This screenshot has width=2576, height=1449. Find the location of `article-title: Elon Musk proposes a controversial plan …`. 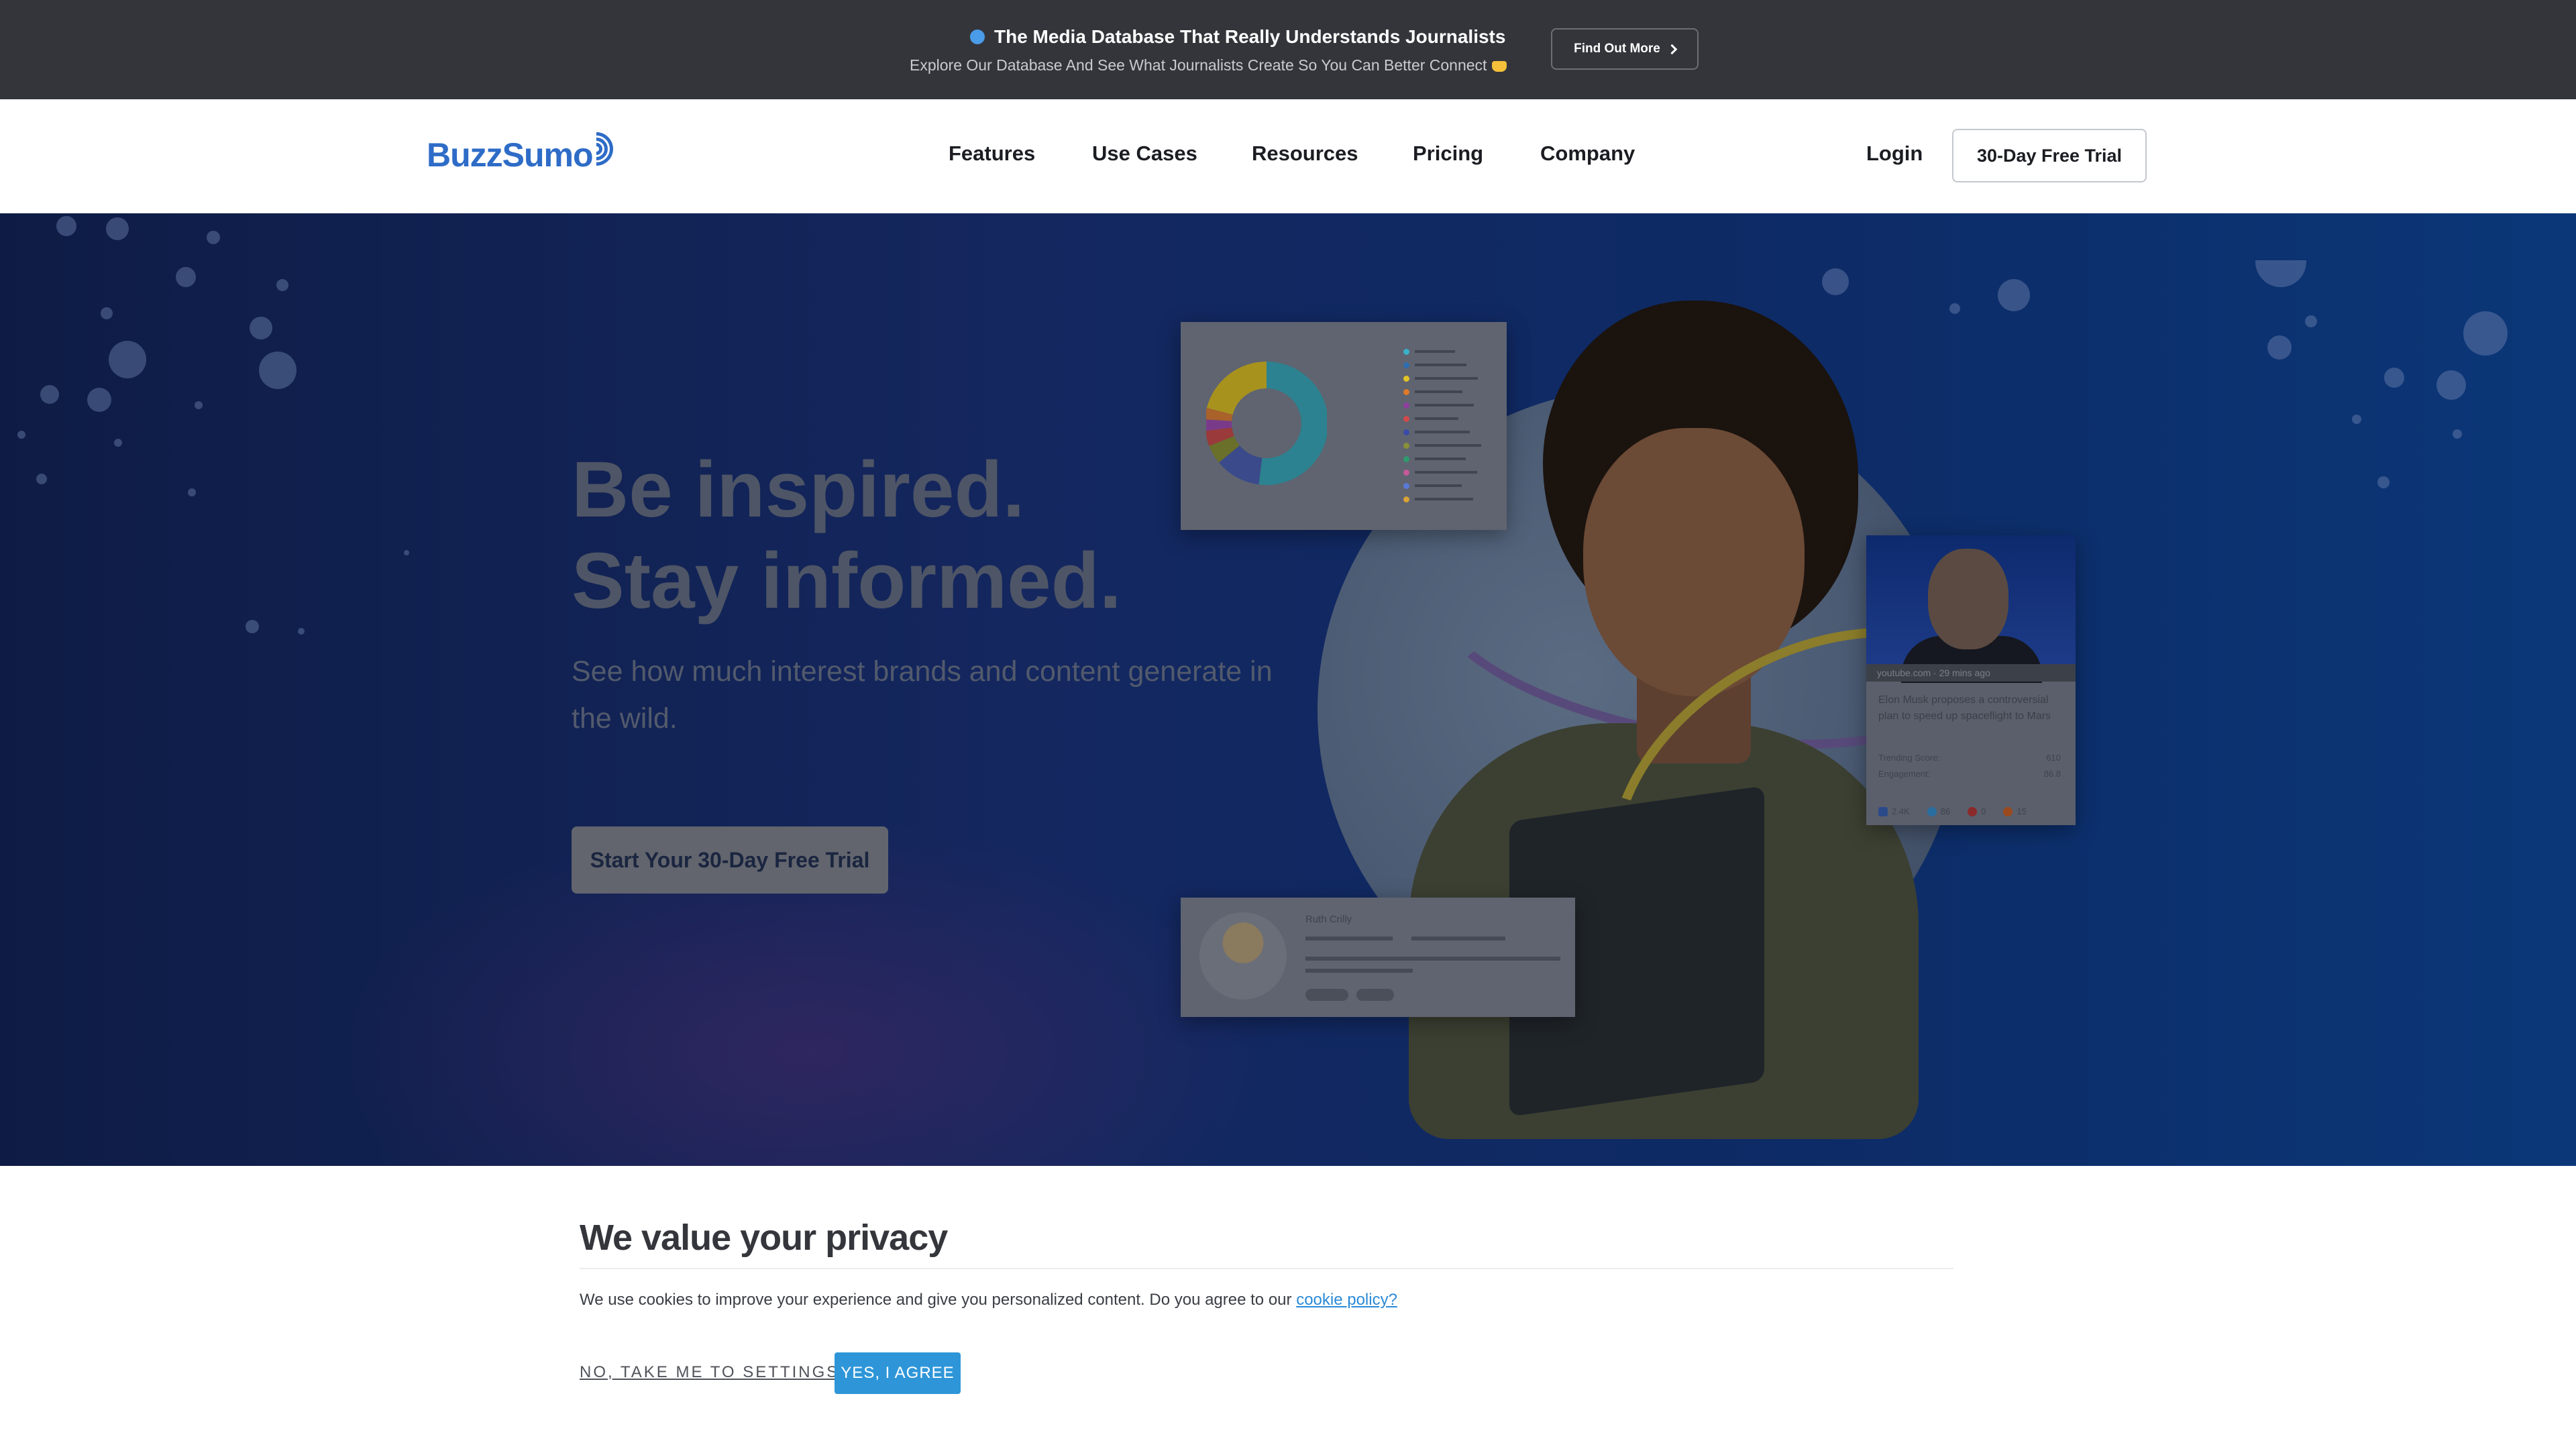

article-title: Elon Musk proposes a controversial plan … is located at coordinates (1964, 708).